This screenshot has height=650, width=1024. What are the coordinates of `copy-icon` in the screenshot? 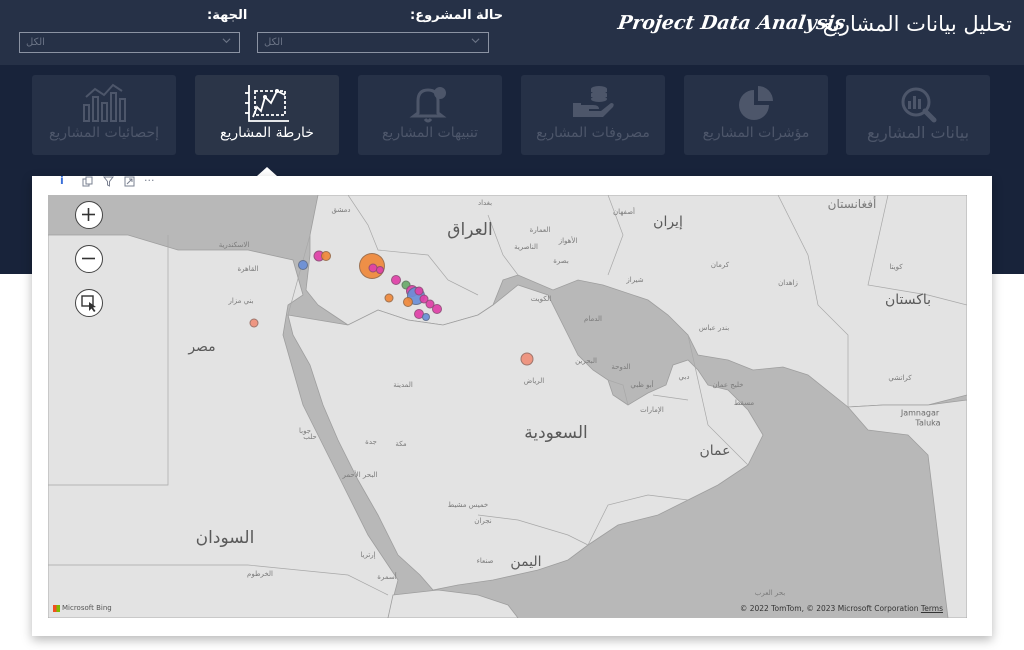 It's located at (87, 181).